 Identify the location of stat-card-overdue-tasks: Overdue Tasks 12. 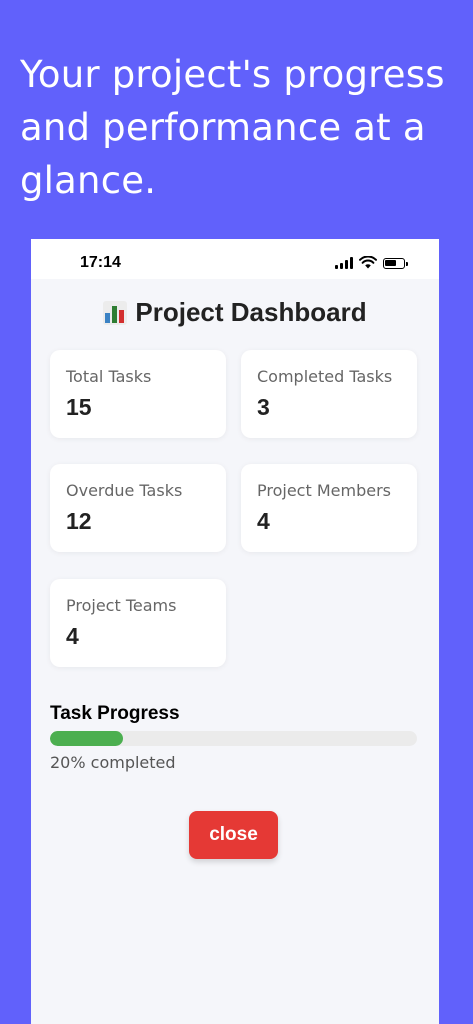
(138, 508).